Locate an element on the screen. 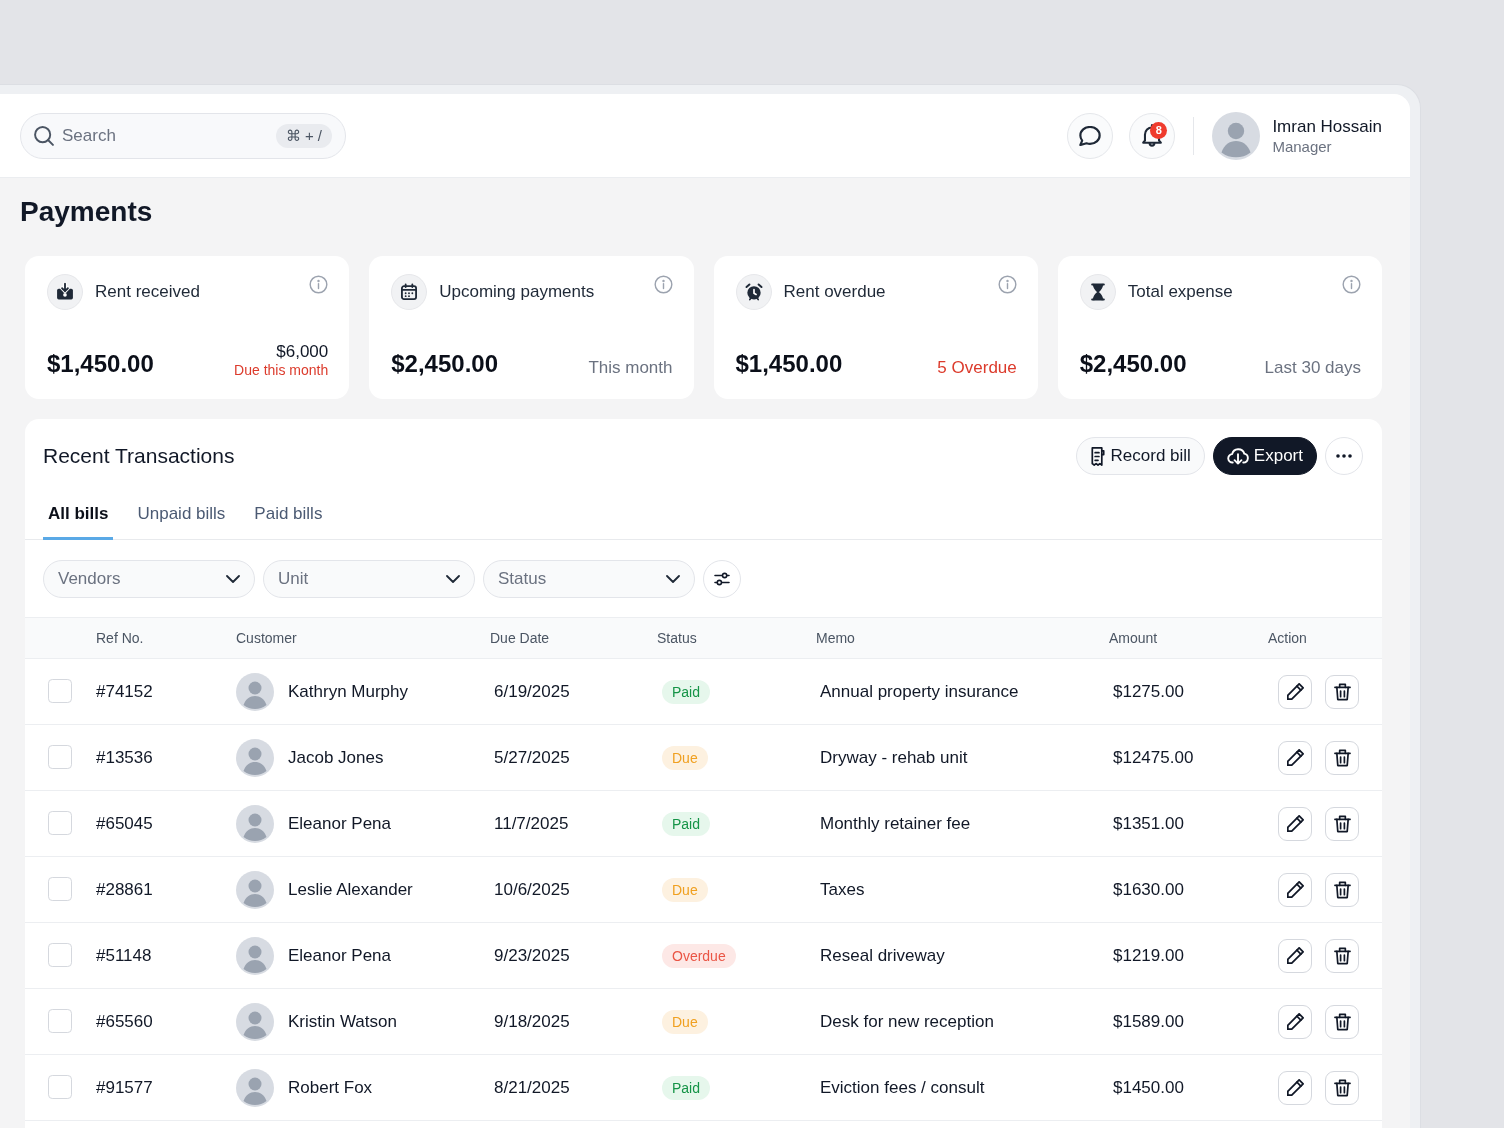 This screenshot has width=1504, height=1128. more-button is located at coordinates (1344, 456).